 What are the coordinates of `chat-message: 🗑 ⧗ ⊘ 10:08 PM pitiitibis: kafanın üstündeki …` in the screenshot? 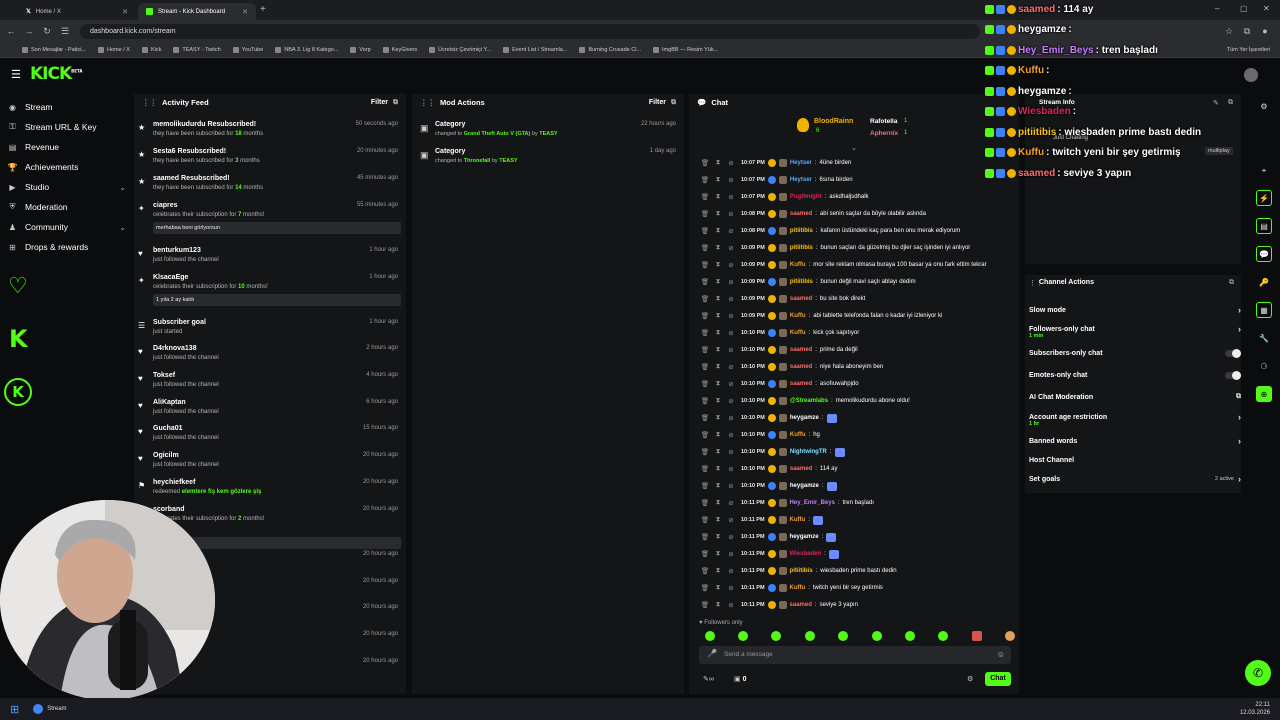 It's located at (830, 231).